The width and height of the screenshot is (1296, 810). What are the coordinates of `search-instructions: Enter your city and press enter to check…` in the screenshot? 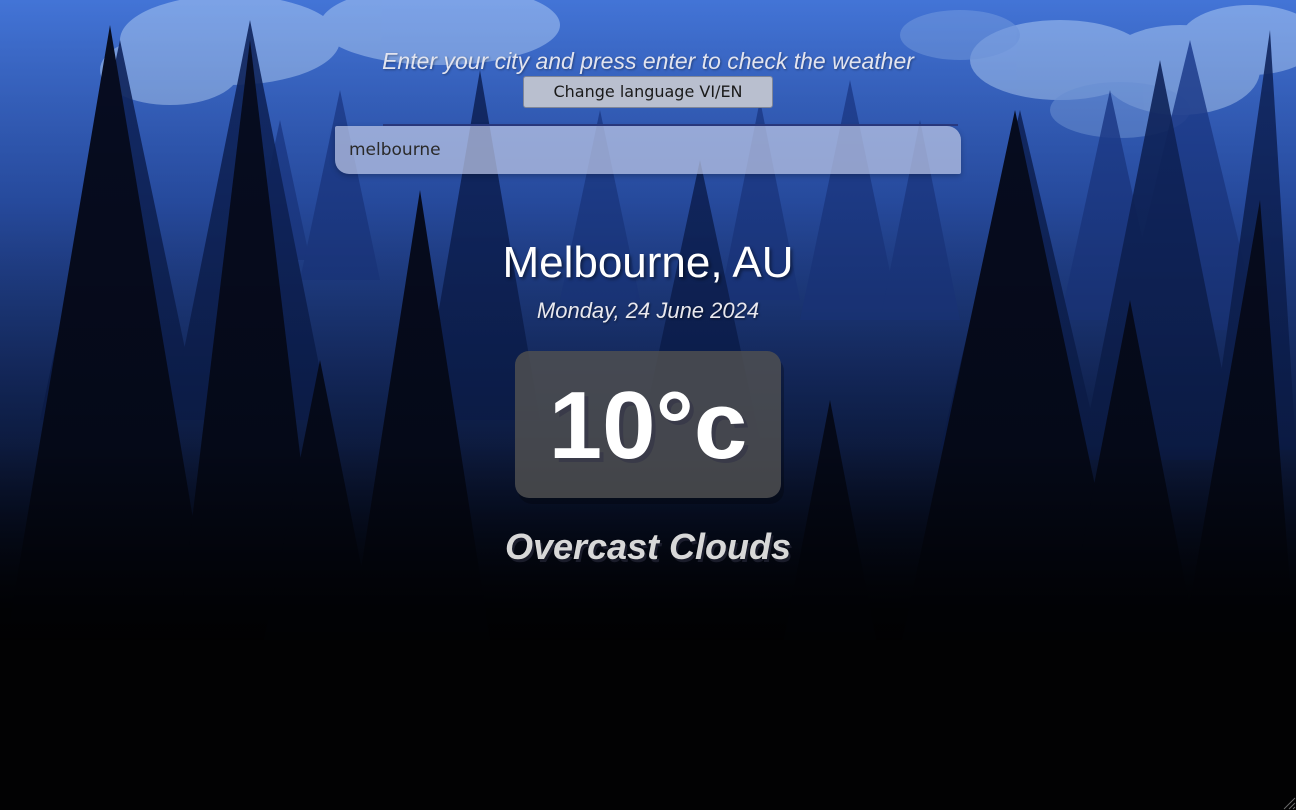 It's located at (648, 61).